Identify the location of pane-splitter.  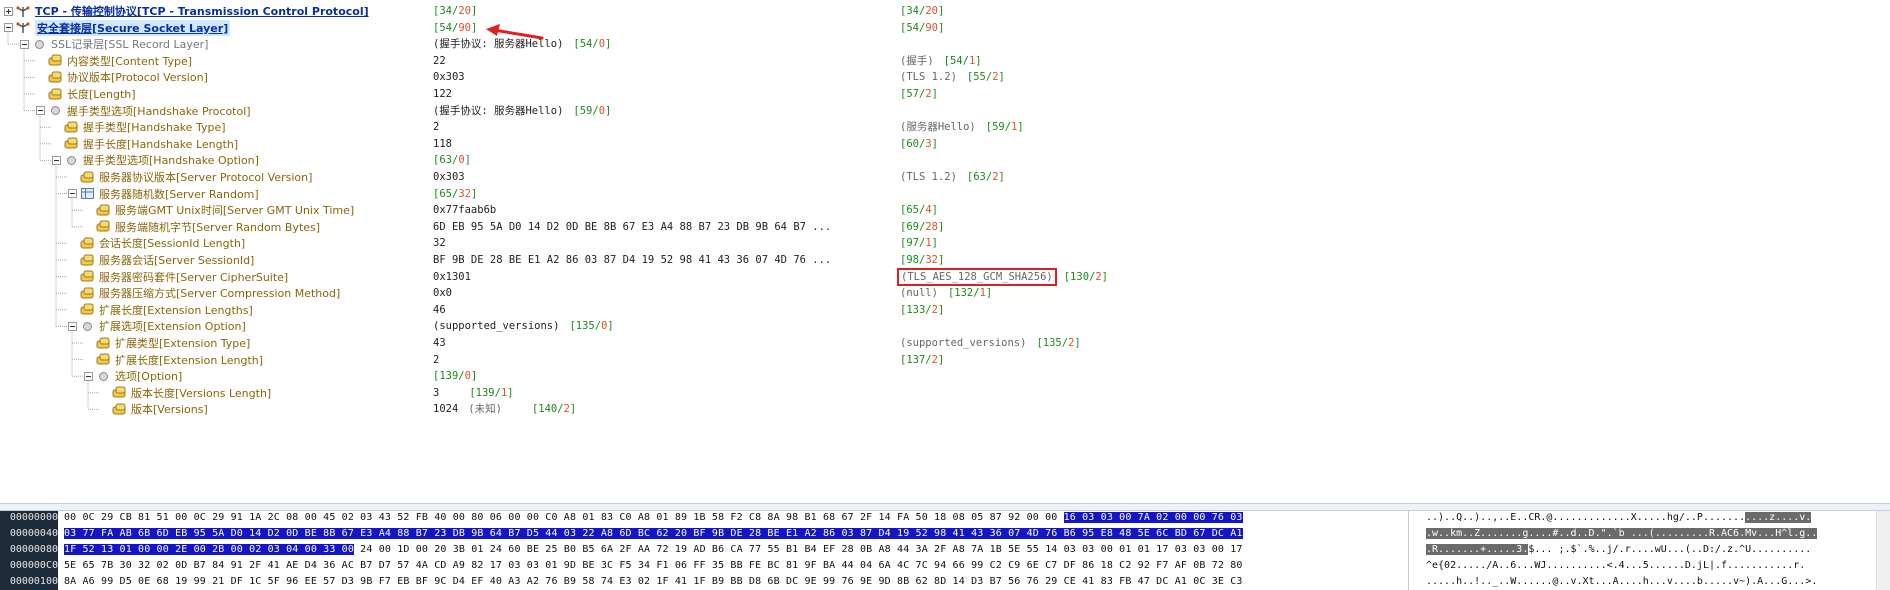
(945, 507).